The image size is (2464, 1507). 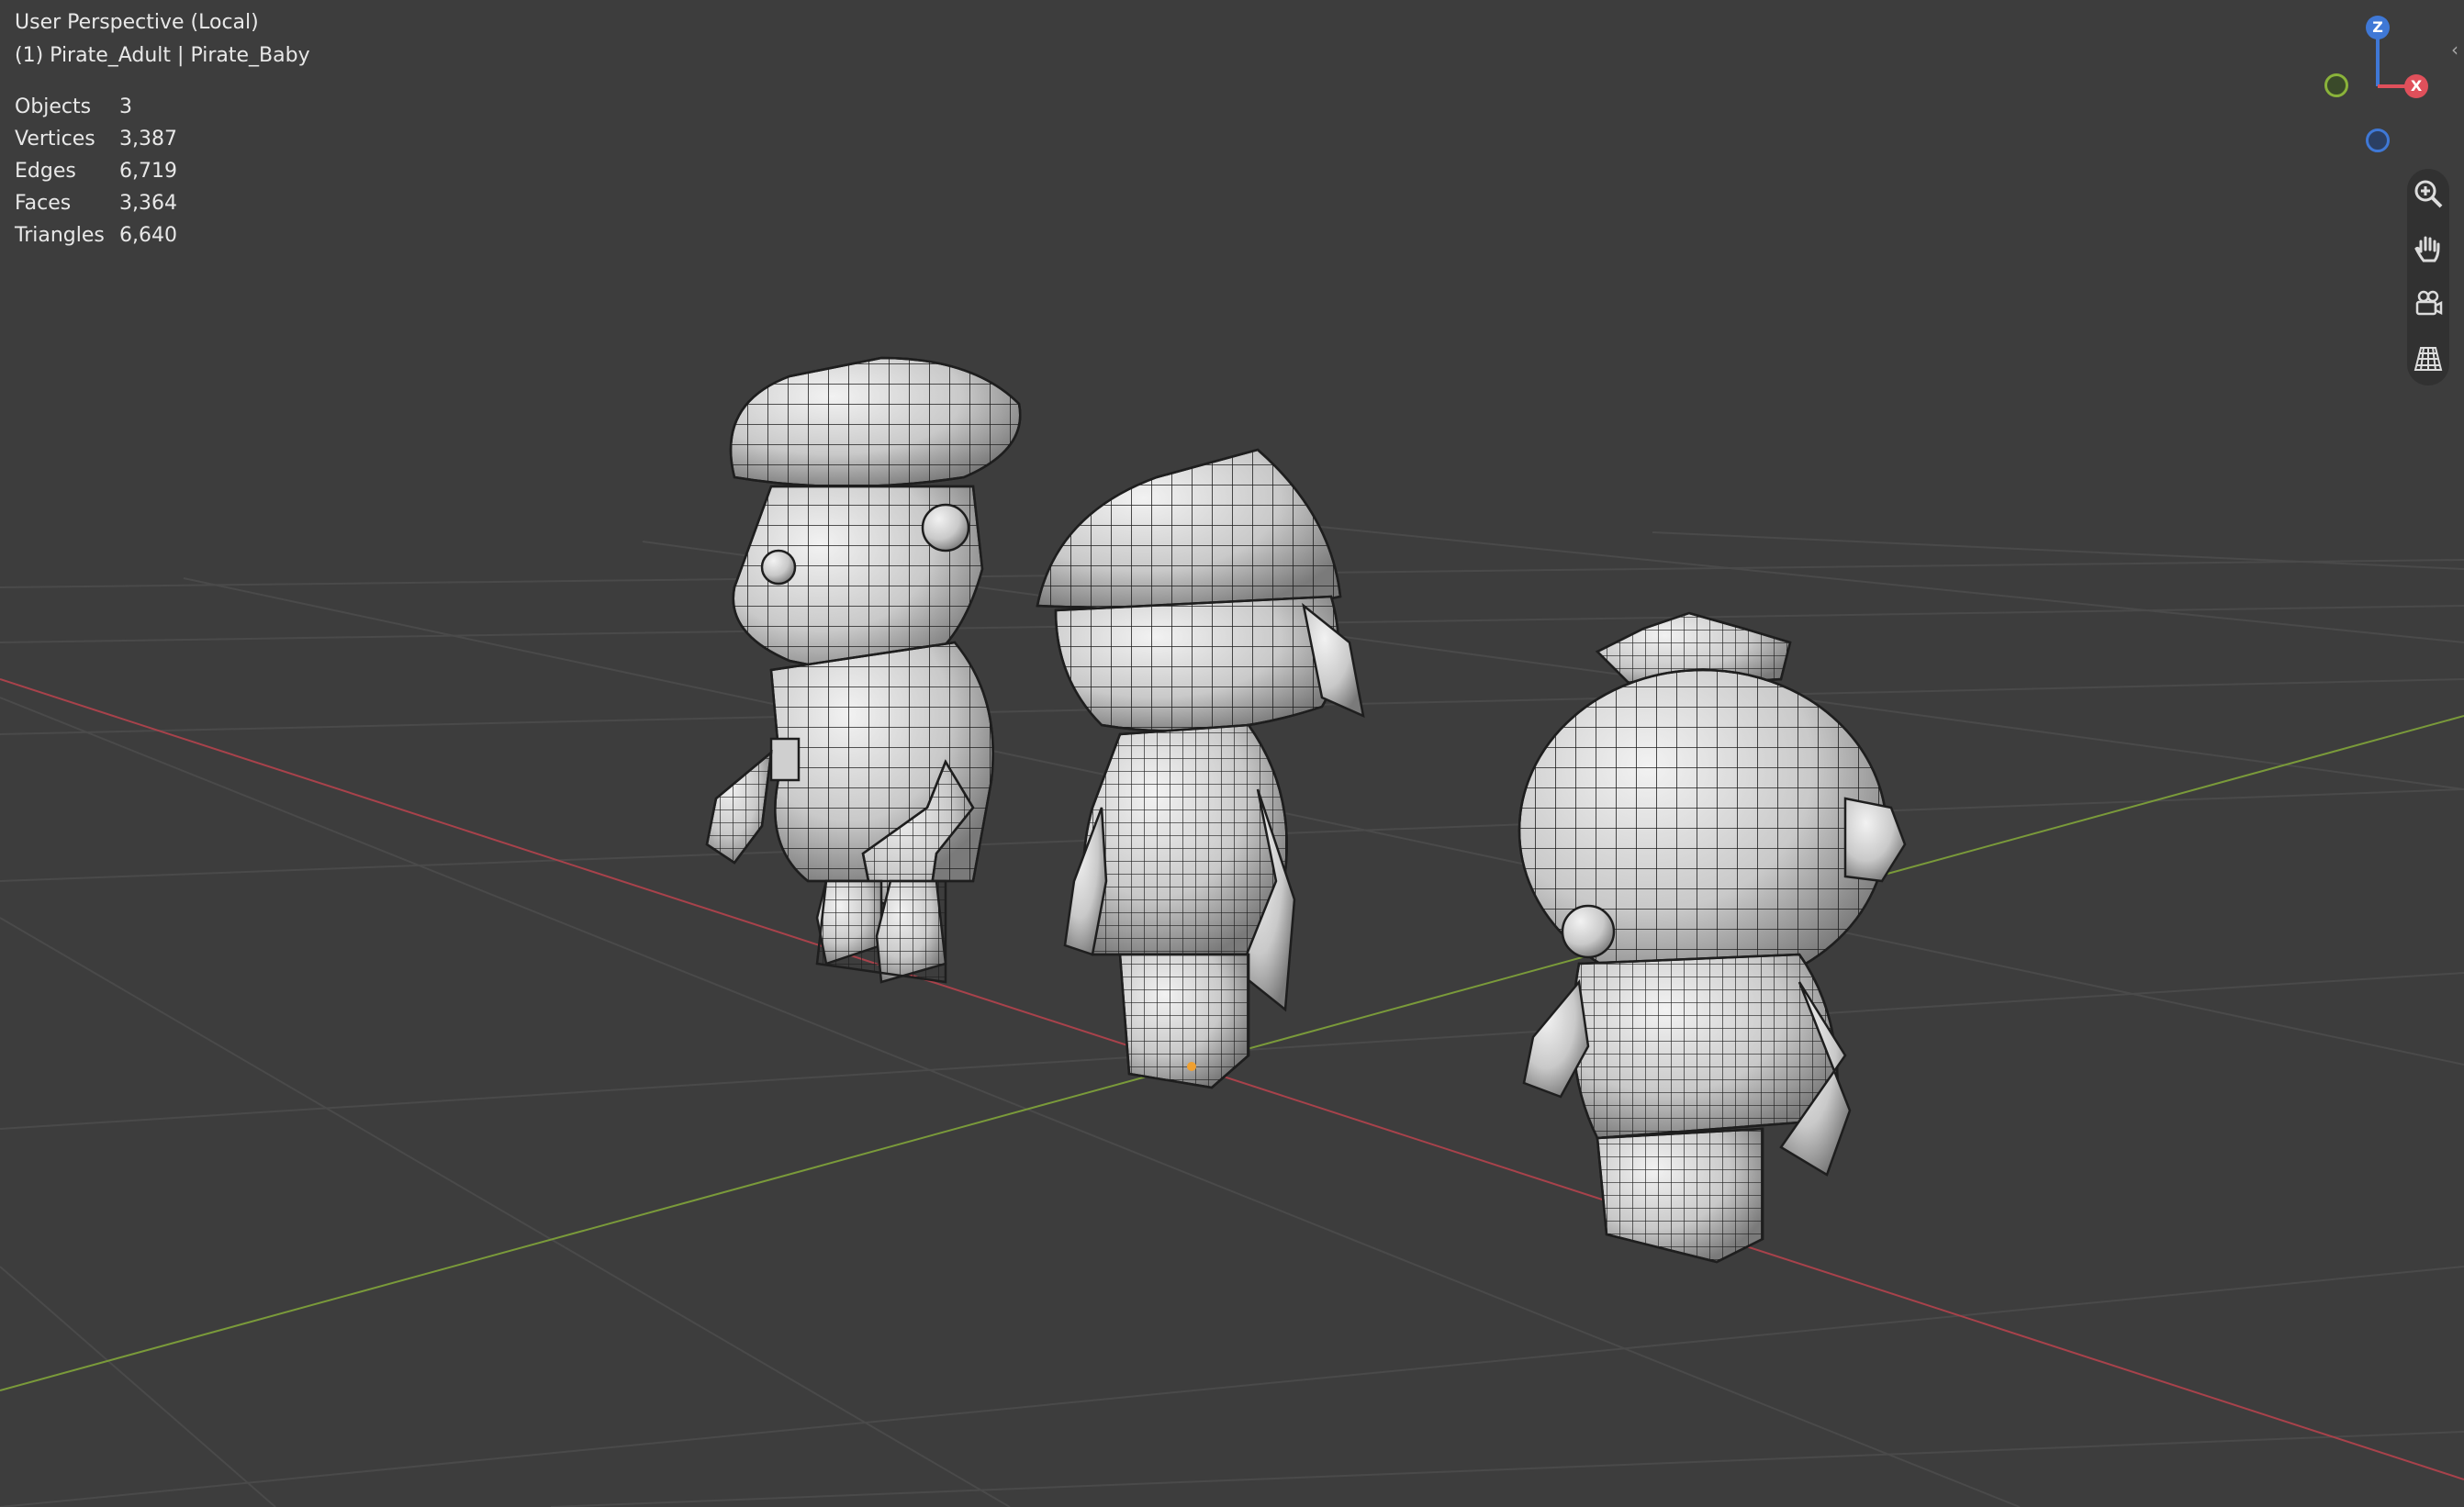 I want to click on stat-vertices: Vertices 3,387, so click(x=96, y=139).